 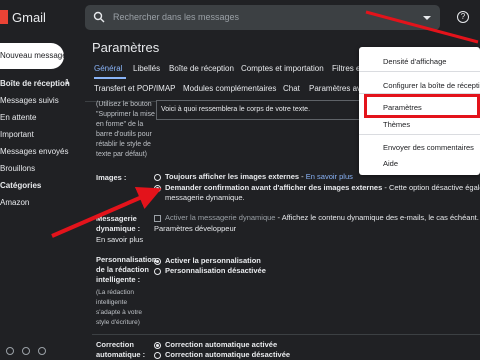 I want to click on sidebar-item-label: Messages envoyés, so click(x=34, y=151).